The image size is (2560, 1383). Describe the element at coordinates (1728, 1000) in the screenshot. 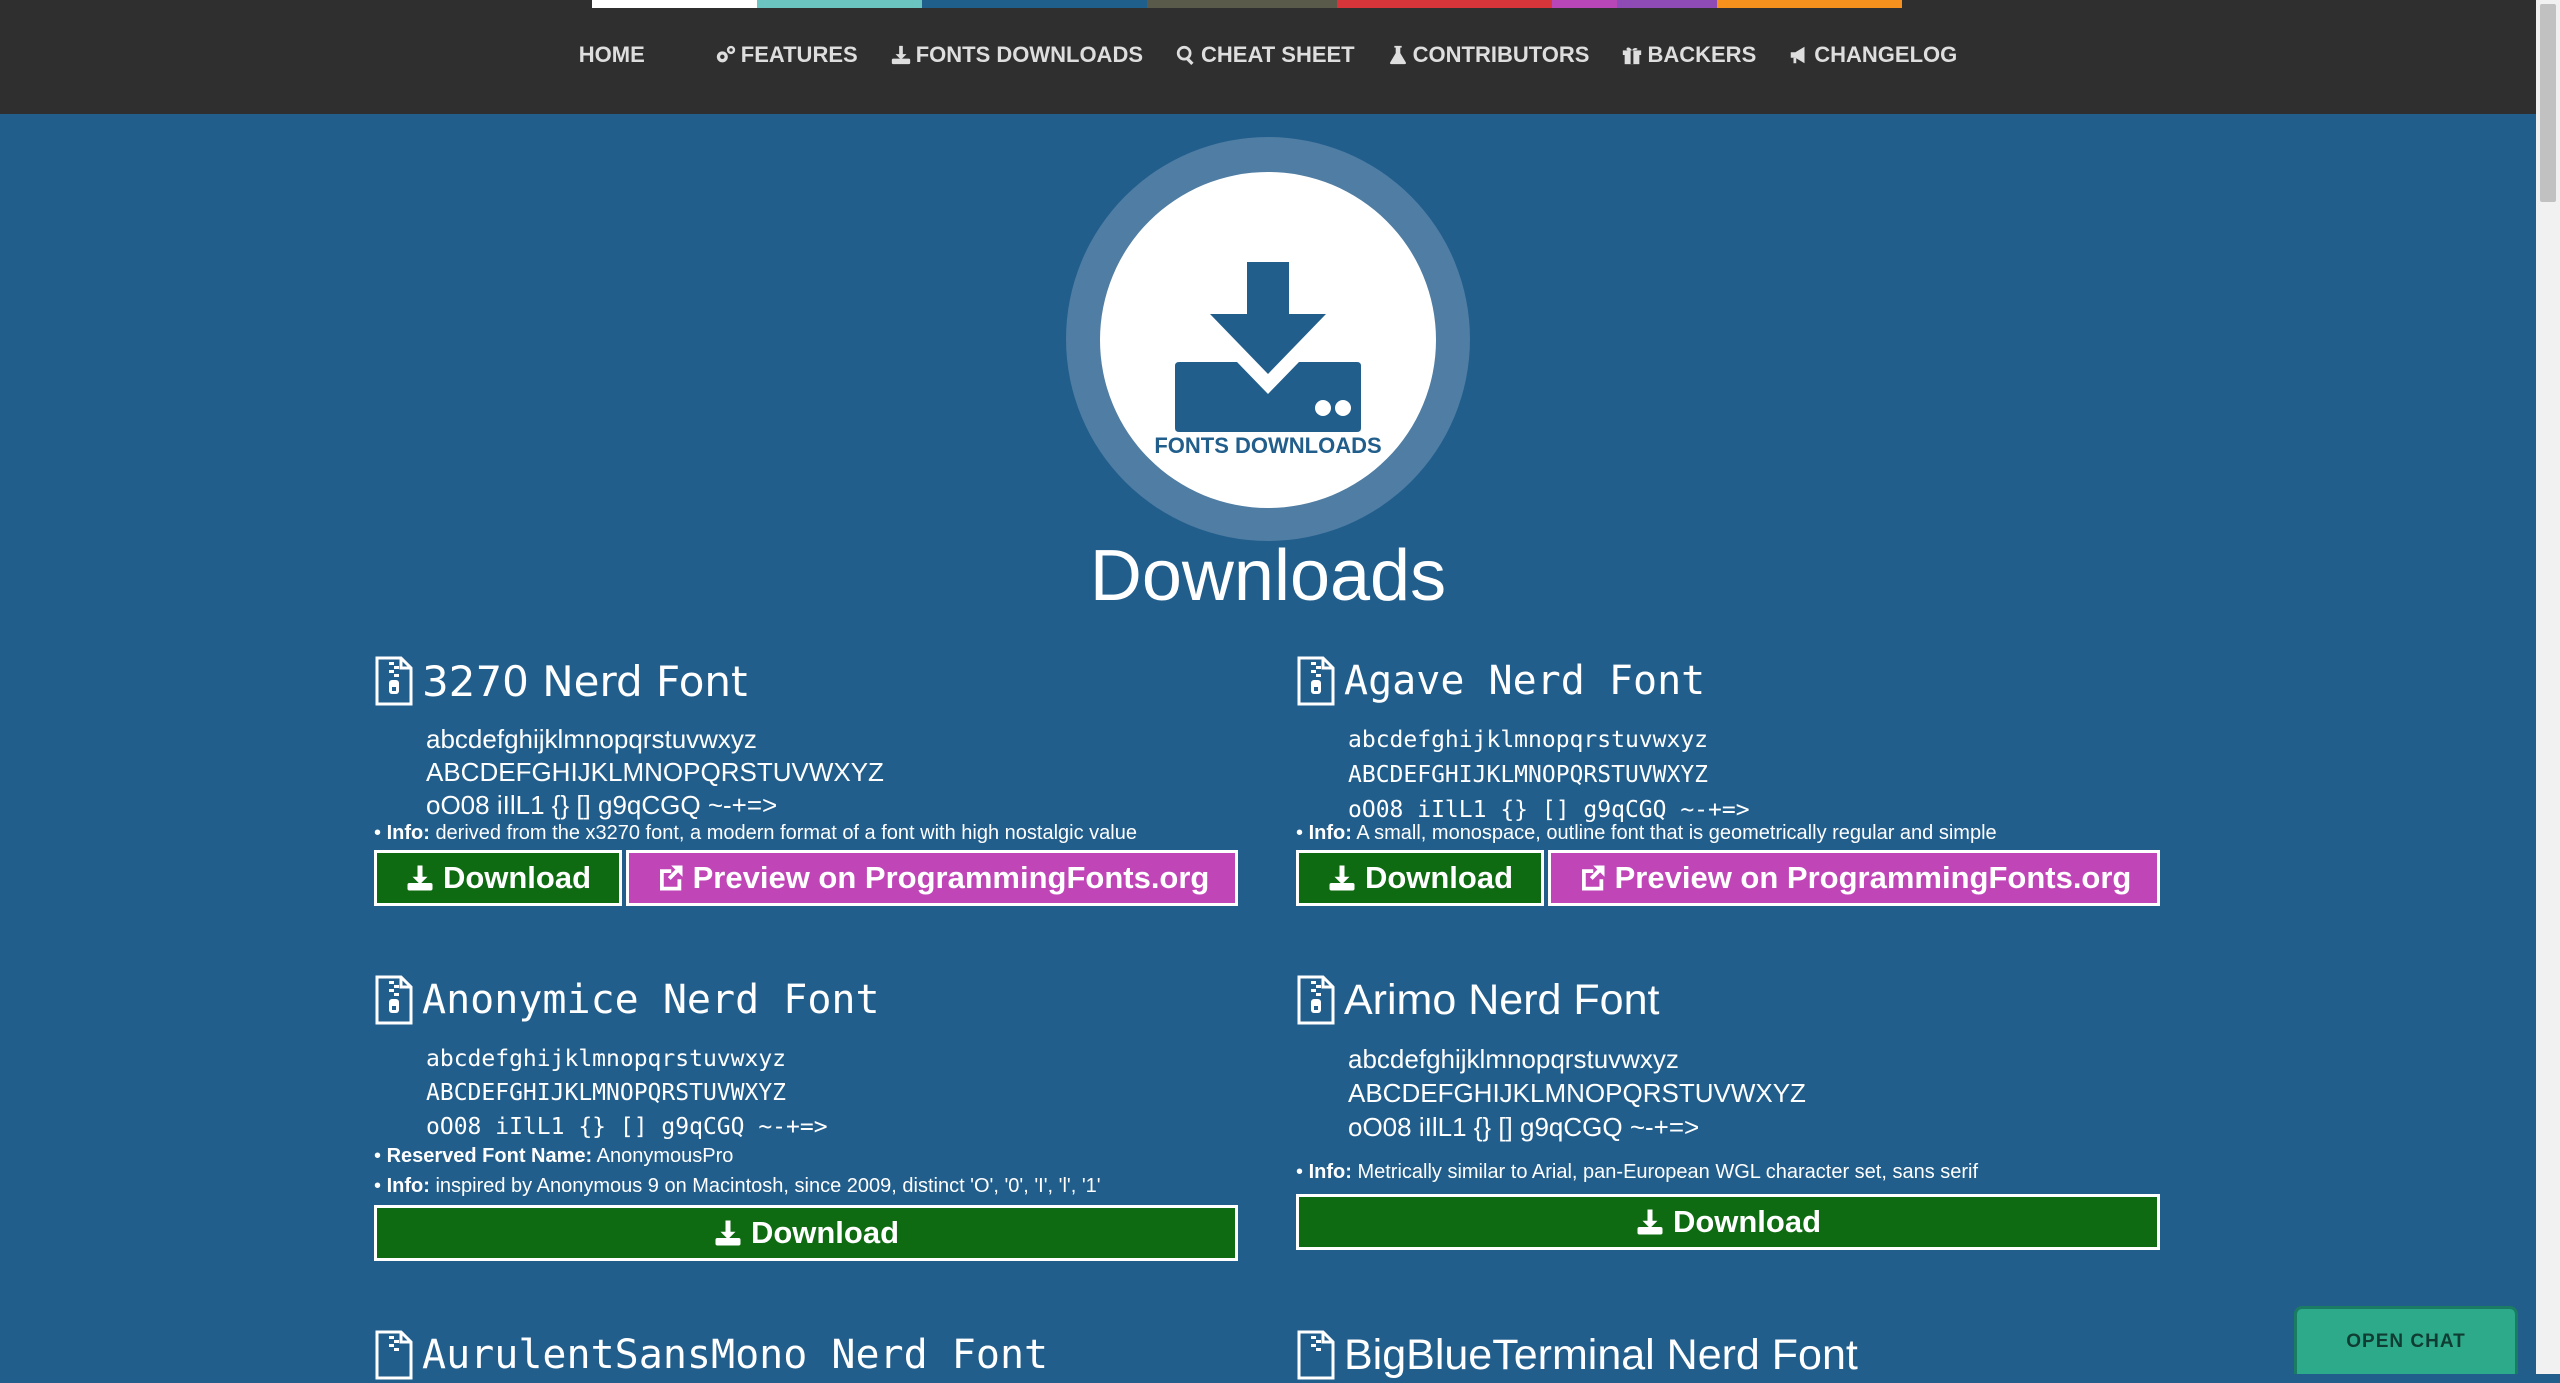

I see `font-card-title: Arimo Nerd Font` at that location.